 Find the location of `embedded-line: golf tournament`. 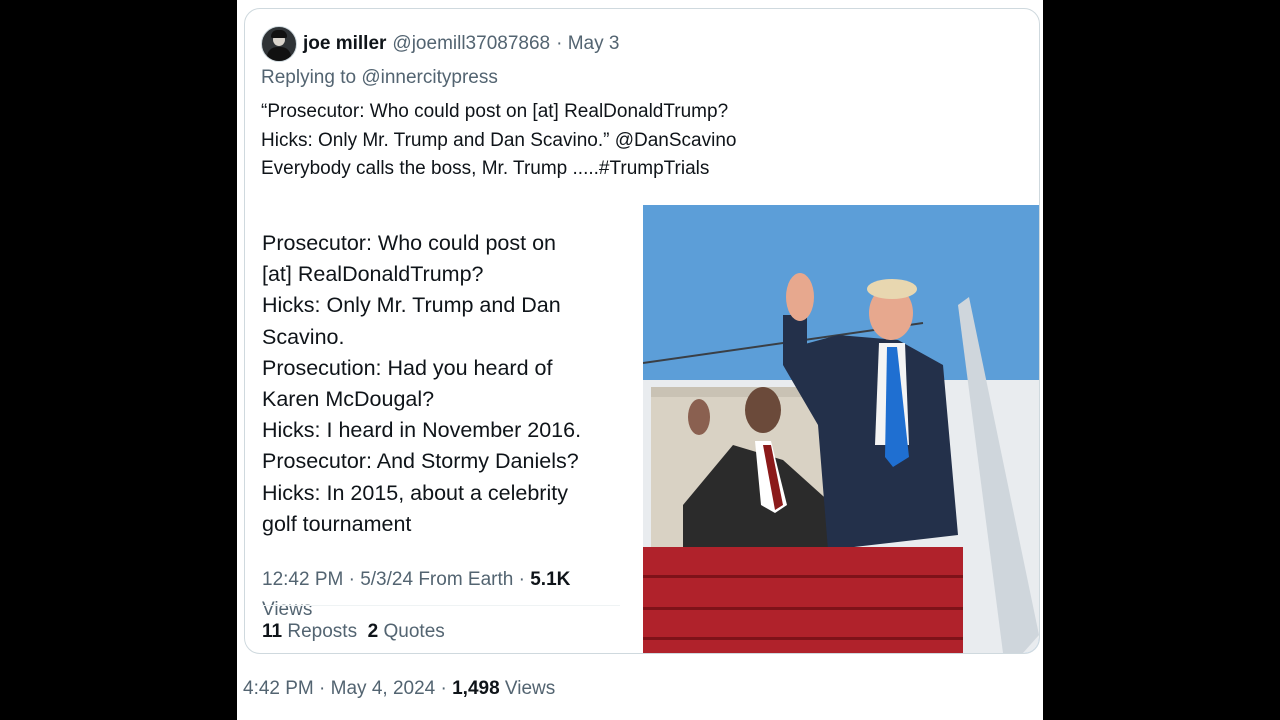

embedded-line: golf tournament is located at coordinates (337, 523).